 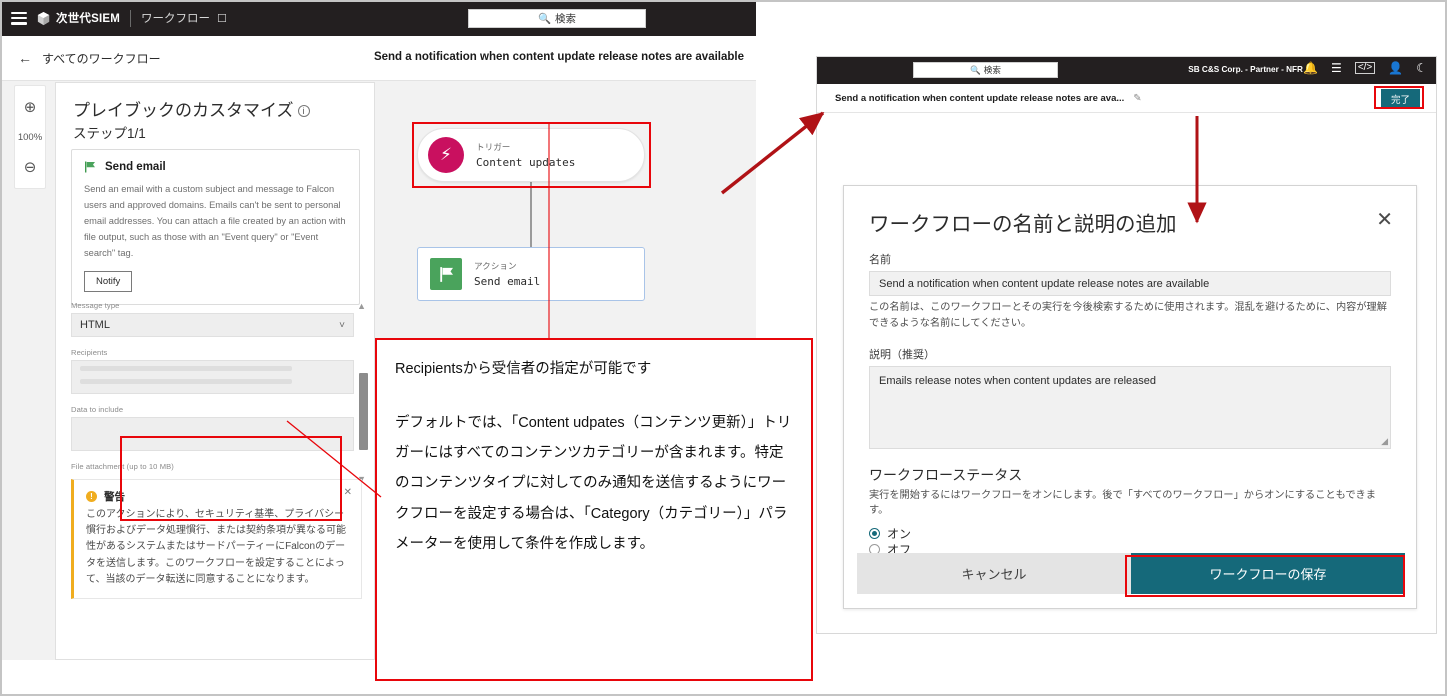 What do you see at coordinates (1310, 68) in the screenshot?
I see `bell-icon: 🔔` at bounding box center [1310, 68].